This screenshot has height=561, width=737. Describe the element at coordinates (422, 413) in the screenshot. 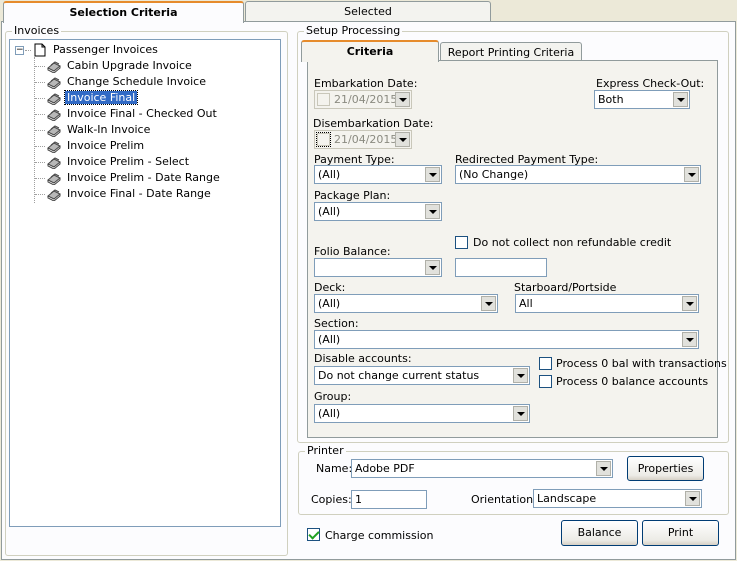

I see `group-select: (All)` at that location.